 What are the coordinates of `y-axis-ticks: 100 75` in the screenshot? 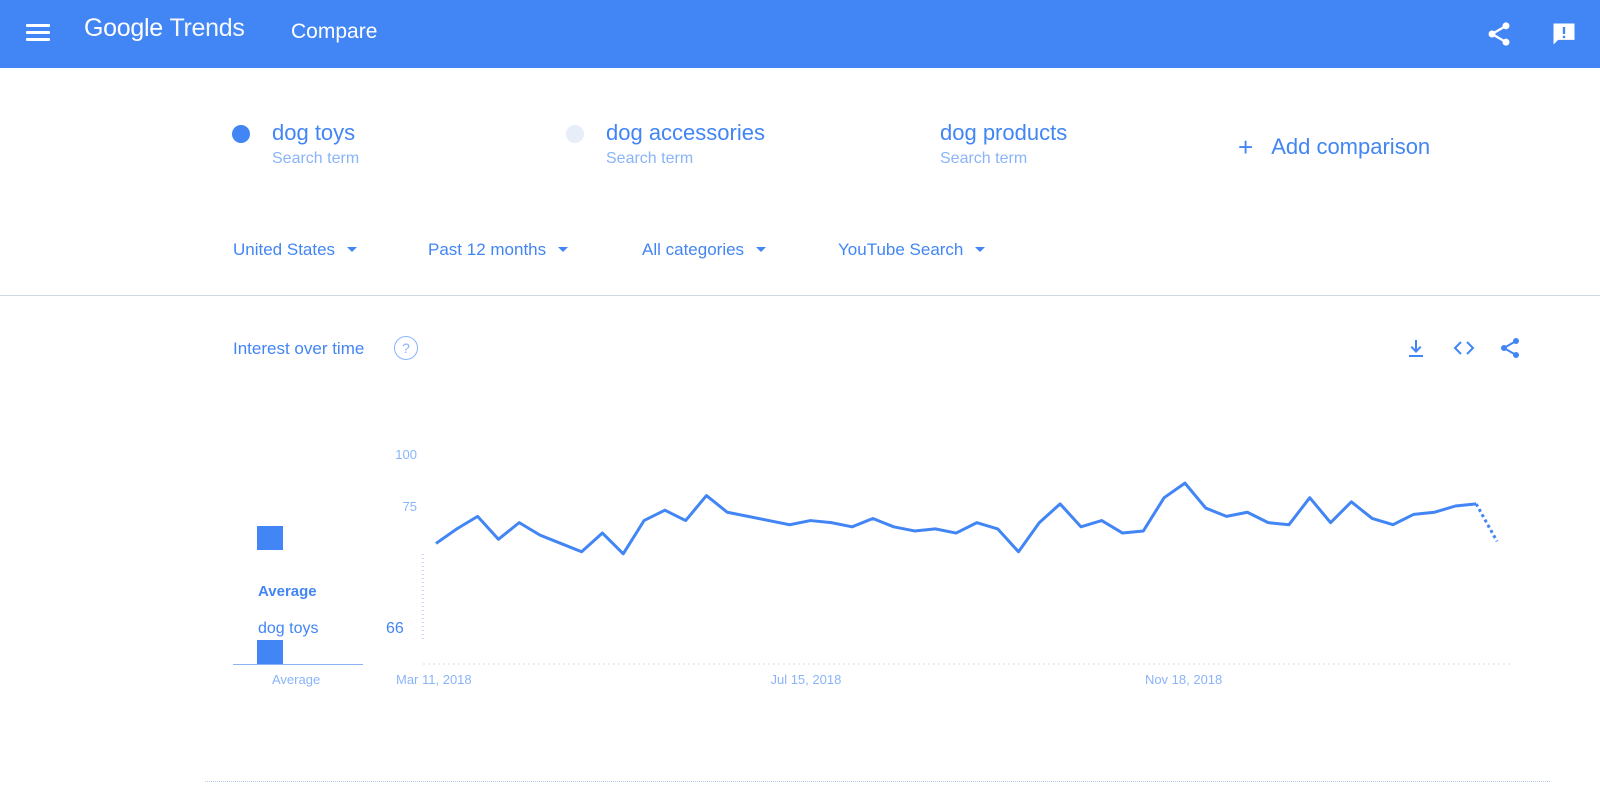 It's located at (406, 480).